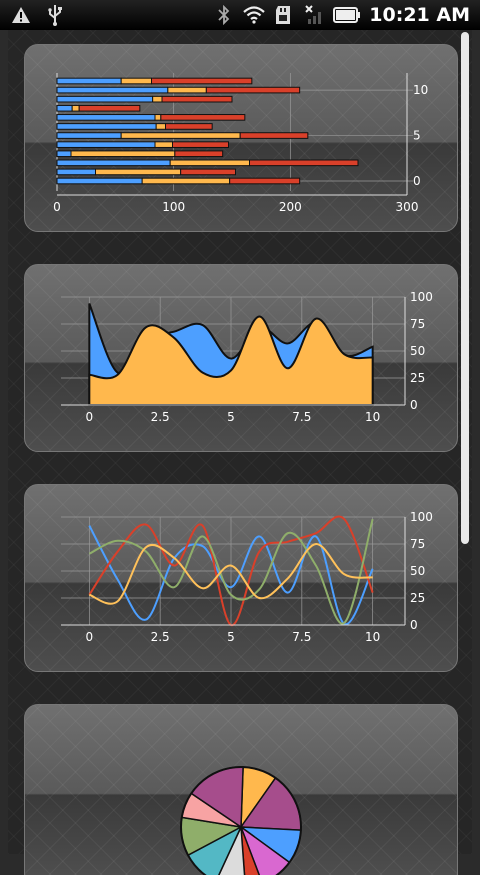  What do you see at coordinates (240, 143) in the screenshot?
I see `bar-chart: 0 100 200 300 0 5 10` at bounding box center [240, 143].